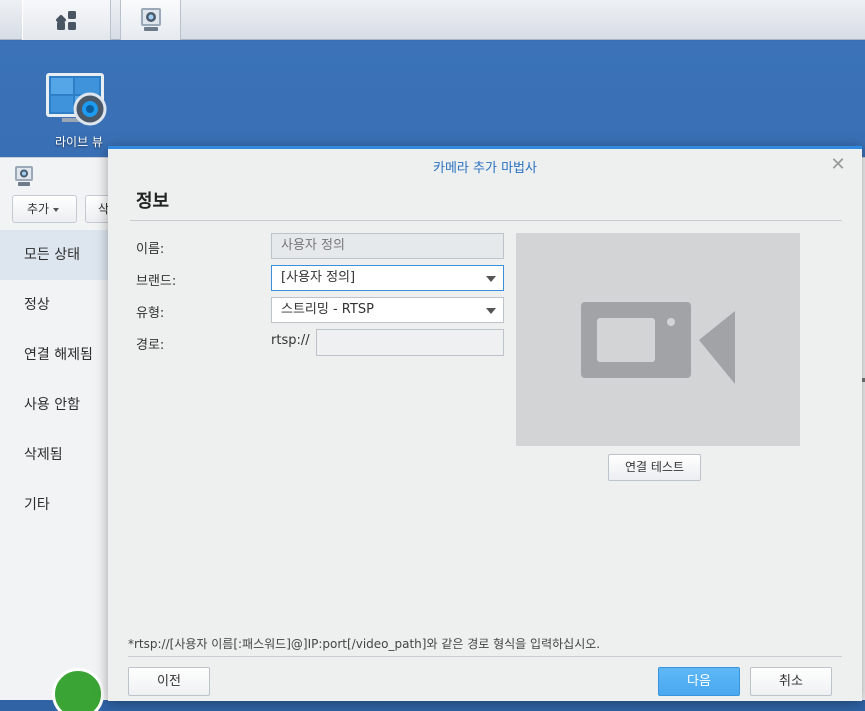 This screenshot has height=711, width=865. Describe the element at coordinates (387, 278) in the screenshot. I see `brand-select: [사용자 정의]` at that location.